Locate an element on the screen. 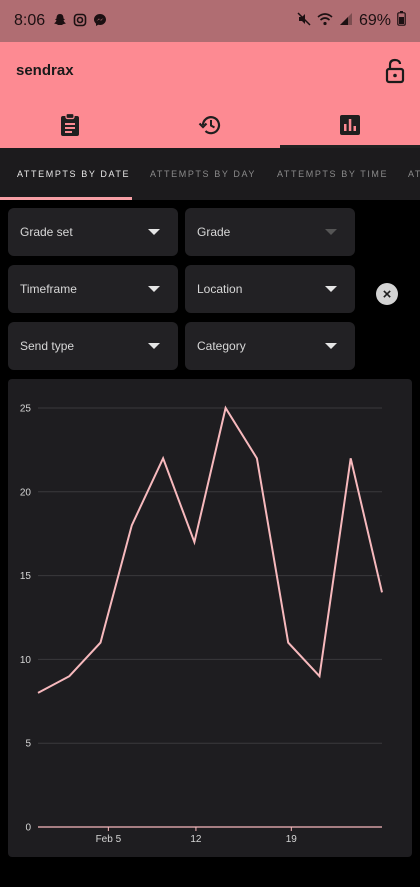 The image size is (420, 887). grade-set-label: Grade set is located at coordinates (46, 232).